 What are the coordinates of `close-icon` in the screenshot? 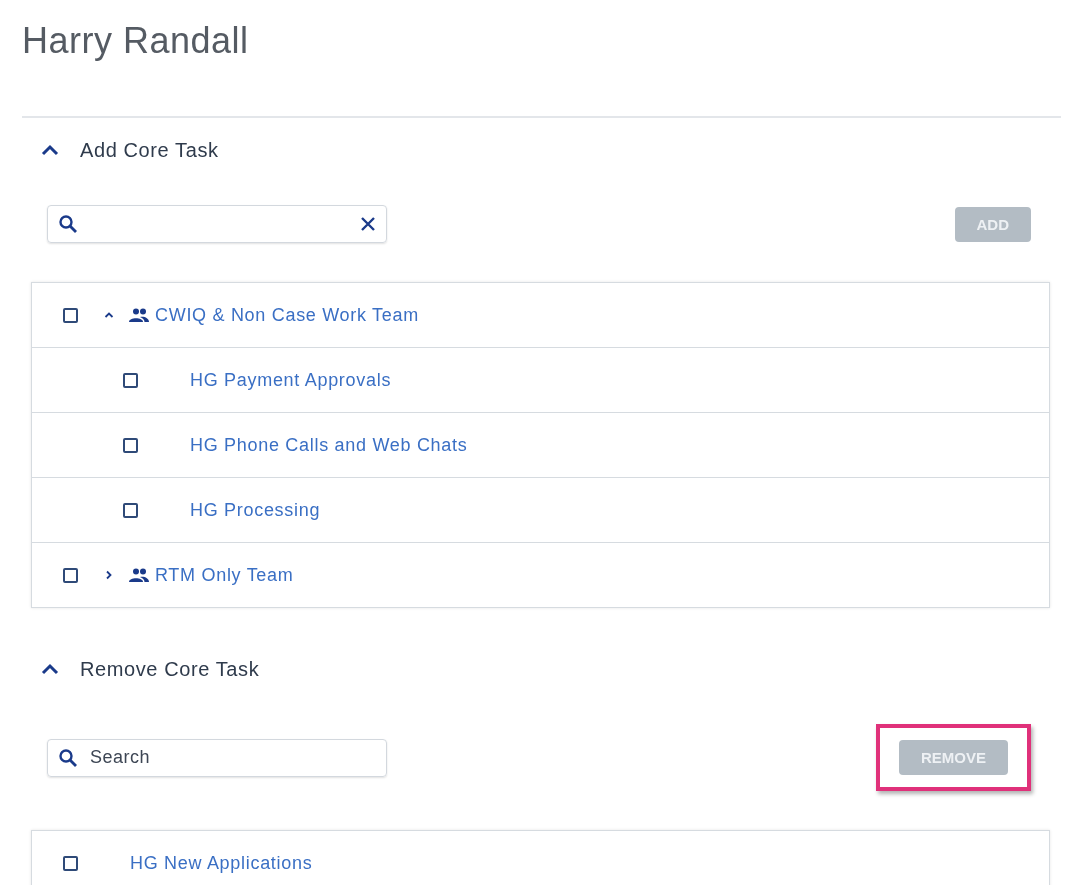 It's located at (368, 224).